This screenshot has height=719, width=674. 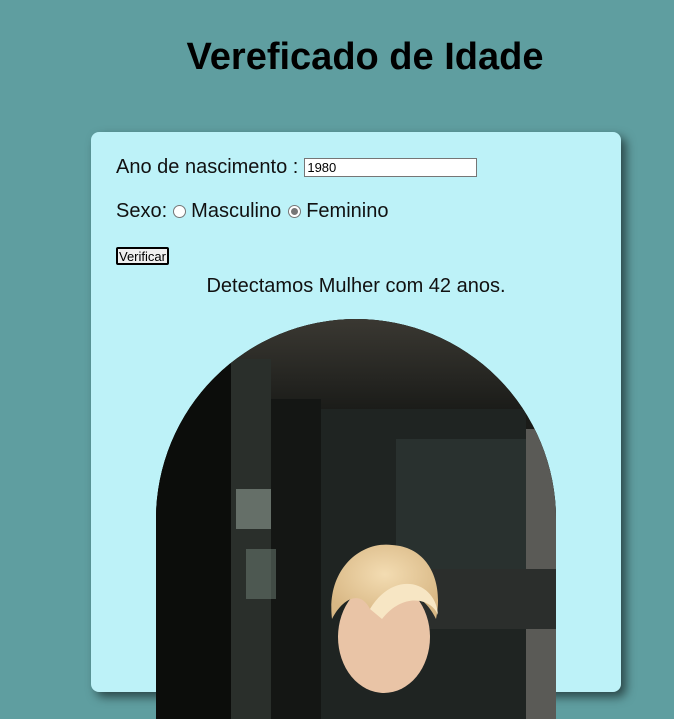 I want to click on radio-masculino-label: Masculino, so click(x=236, y=211).